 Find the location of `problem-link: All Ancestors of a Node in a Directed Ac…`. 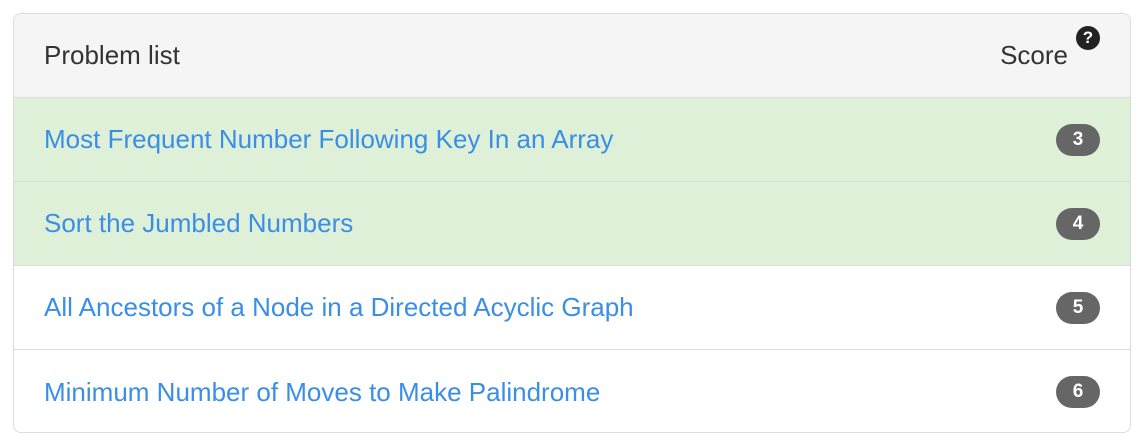

problem-link: All Ancestors of a Node in a Directed Ac… is located at coordinates (339, 307).